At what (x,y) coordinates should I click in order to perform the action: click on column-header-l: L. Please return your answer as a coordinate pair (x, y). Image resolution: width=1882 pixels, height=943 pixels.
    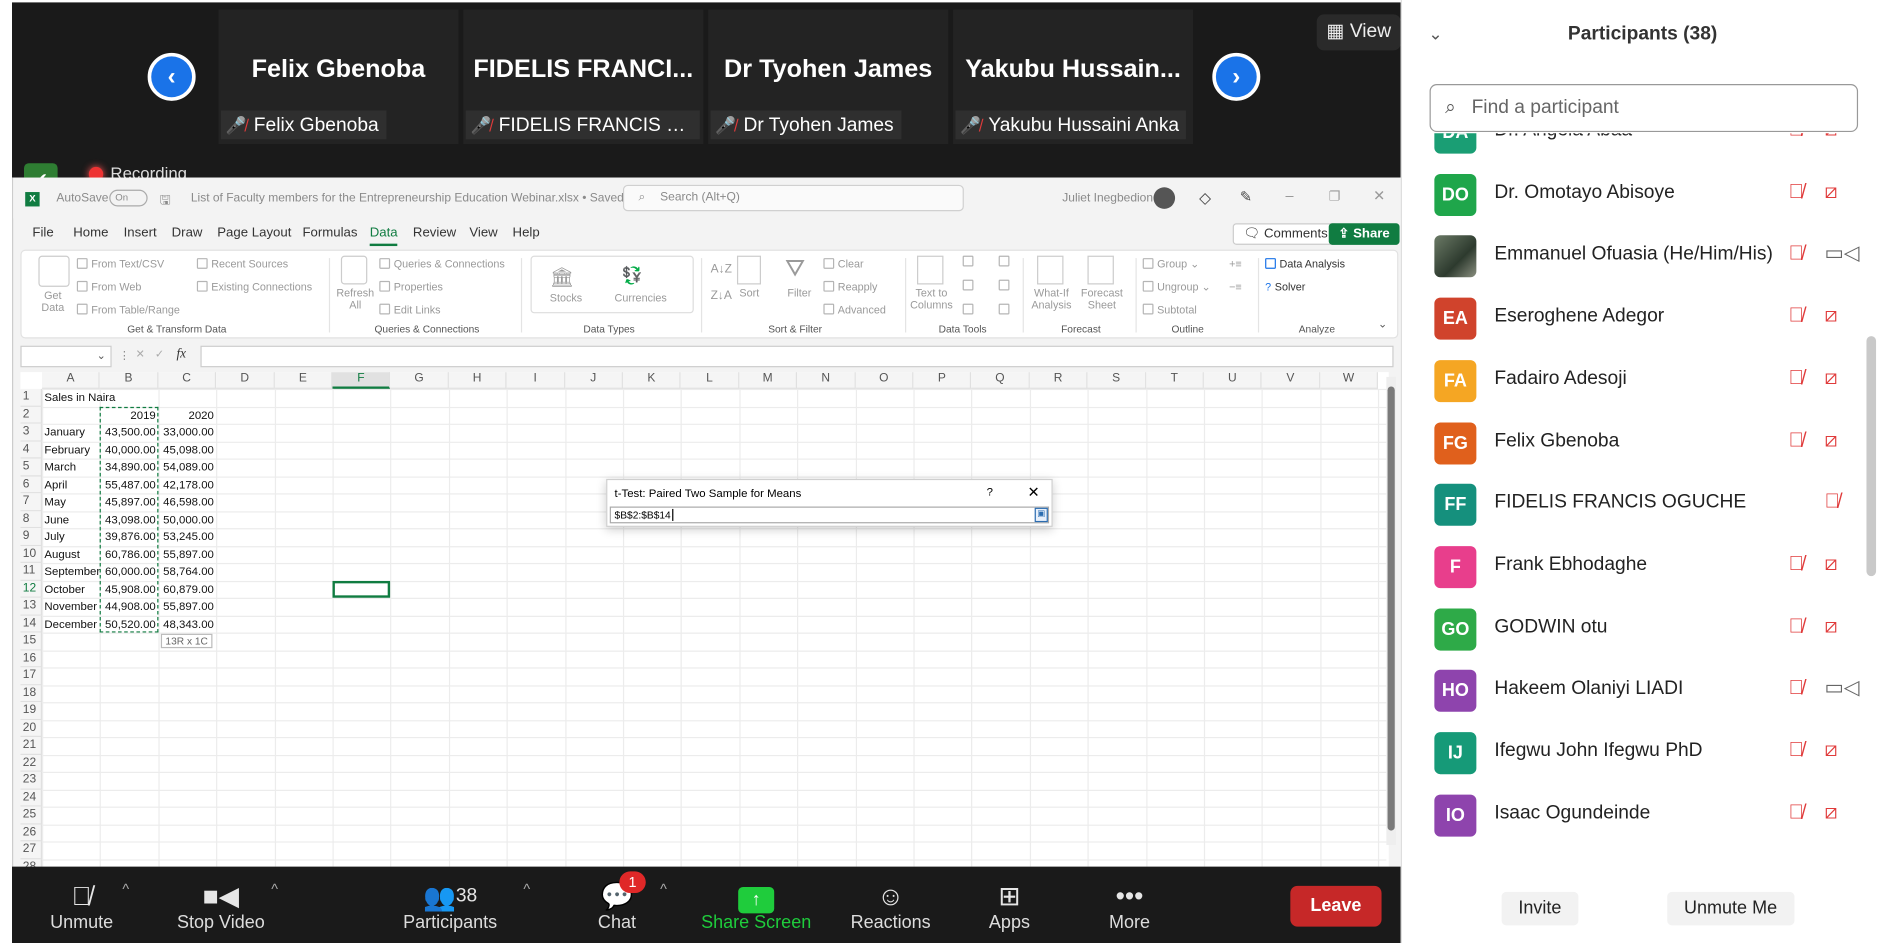
    Looking at the image, I should click on (710, 380).